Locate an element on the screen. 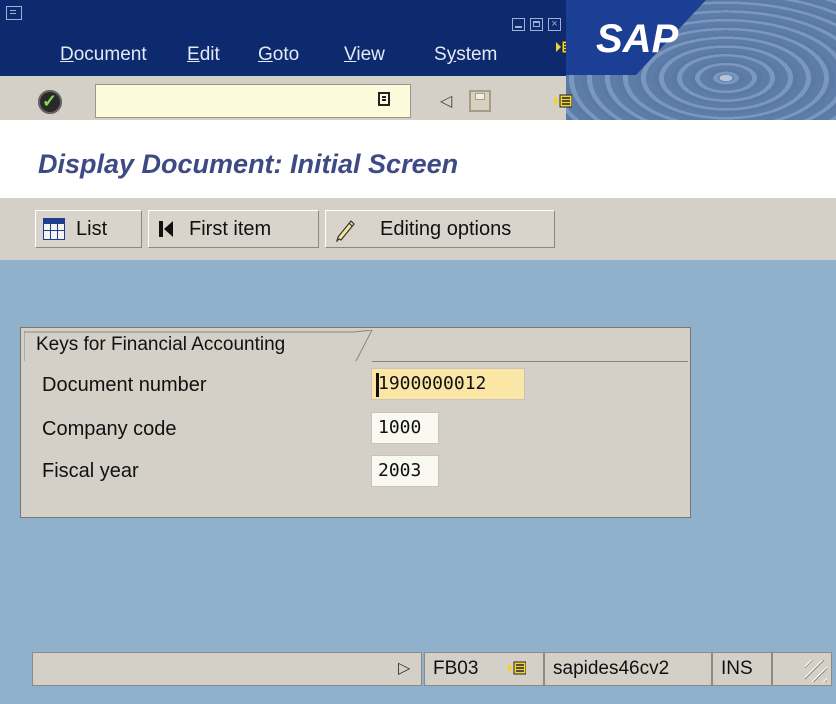  system-menu-icon is located at coordinates (14, 13).